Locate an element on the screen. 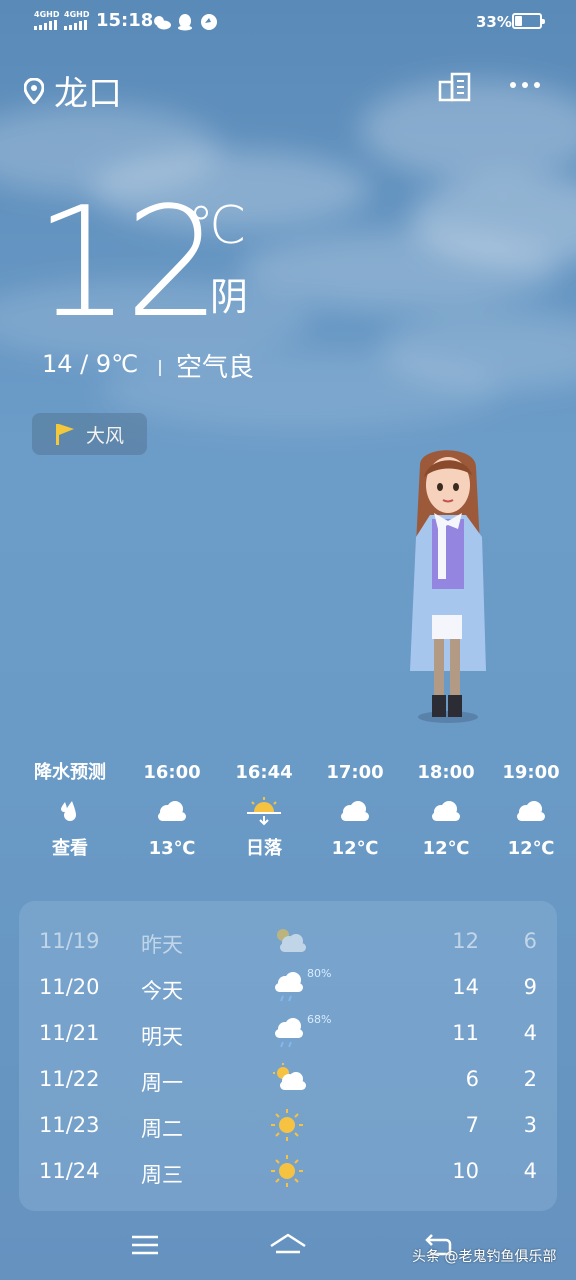 This screenshot has width=576, height=1280. weather-alert-chip: 大风 is located at coordinates (89, 434).